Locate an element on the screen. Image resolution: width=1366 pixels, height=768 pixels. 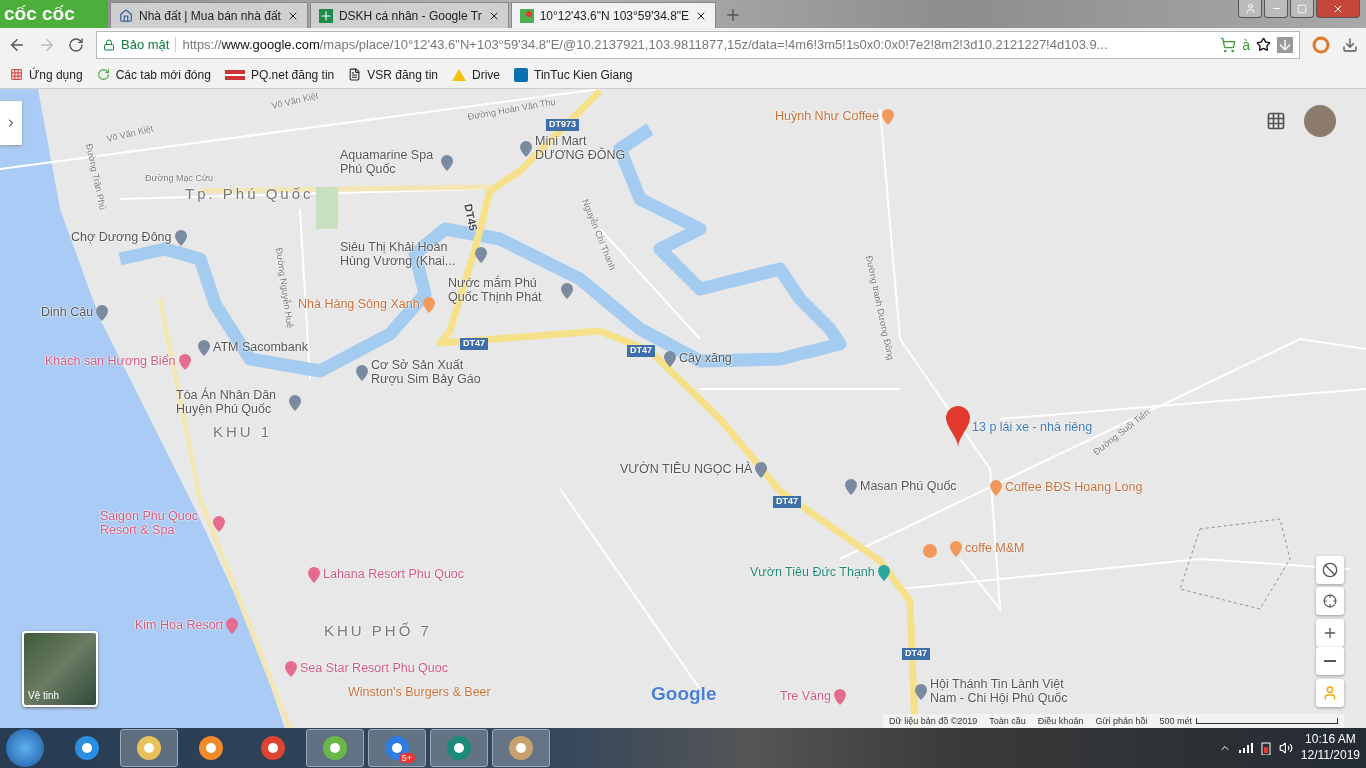
volume-icon is located at coordinates (1285, 748).